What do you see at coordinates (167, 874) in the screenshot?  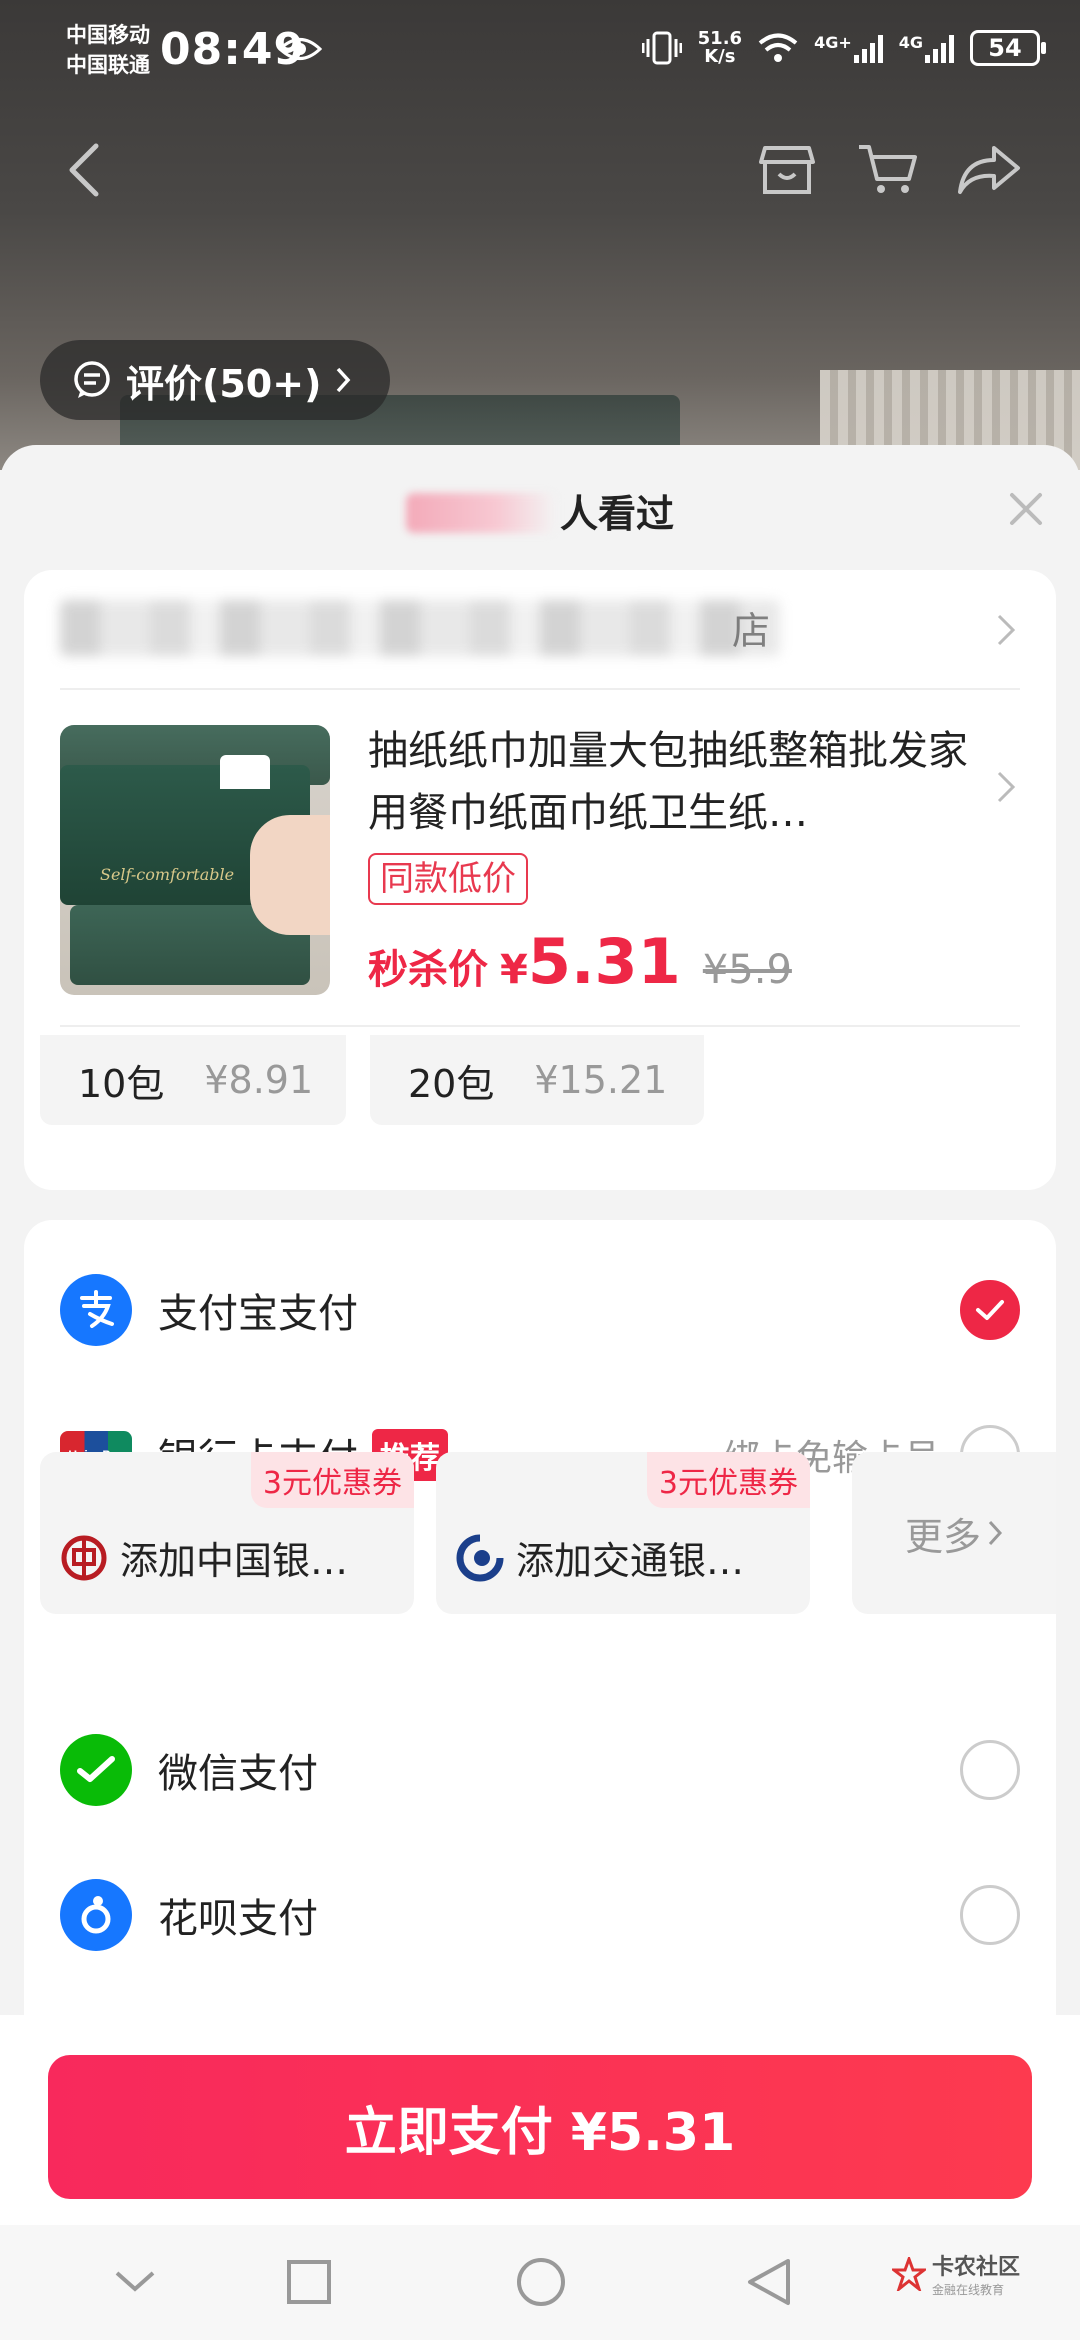 I see `package-label: Self-comfortable` at bounding box center [167, 874].